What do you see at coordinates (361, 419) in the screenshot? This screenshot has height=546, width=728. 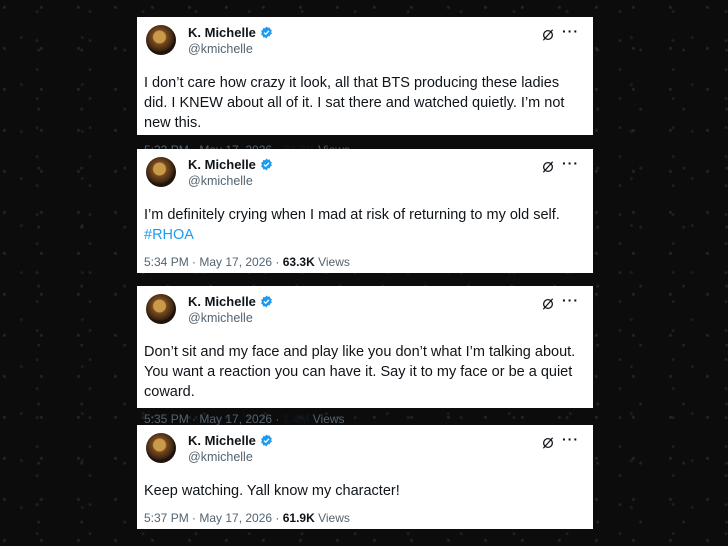 I see `tweet-meta: 5:35 PM · May 17, 2026 · 1.4M Views` at bounding box center [361, 419].